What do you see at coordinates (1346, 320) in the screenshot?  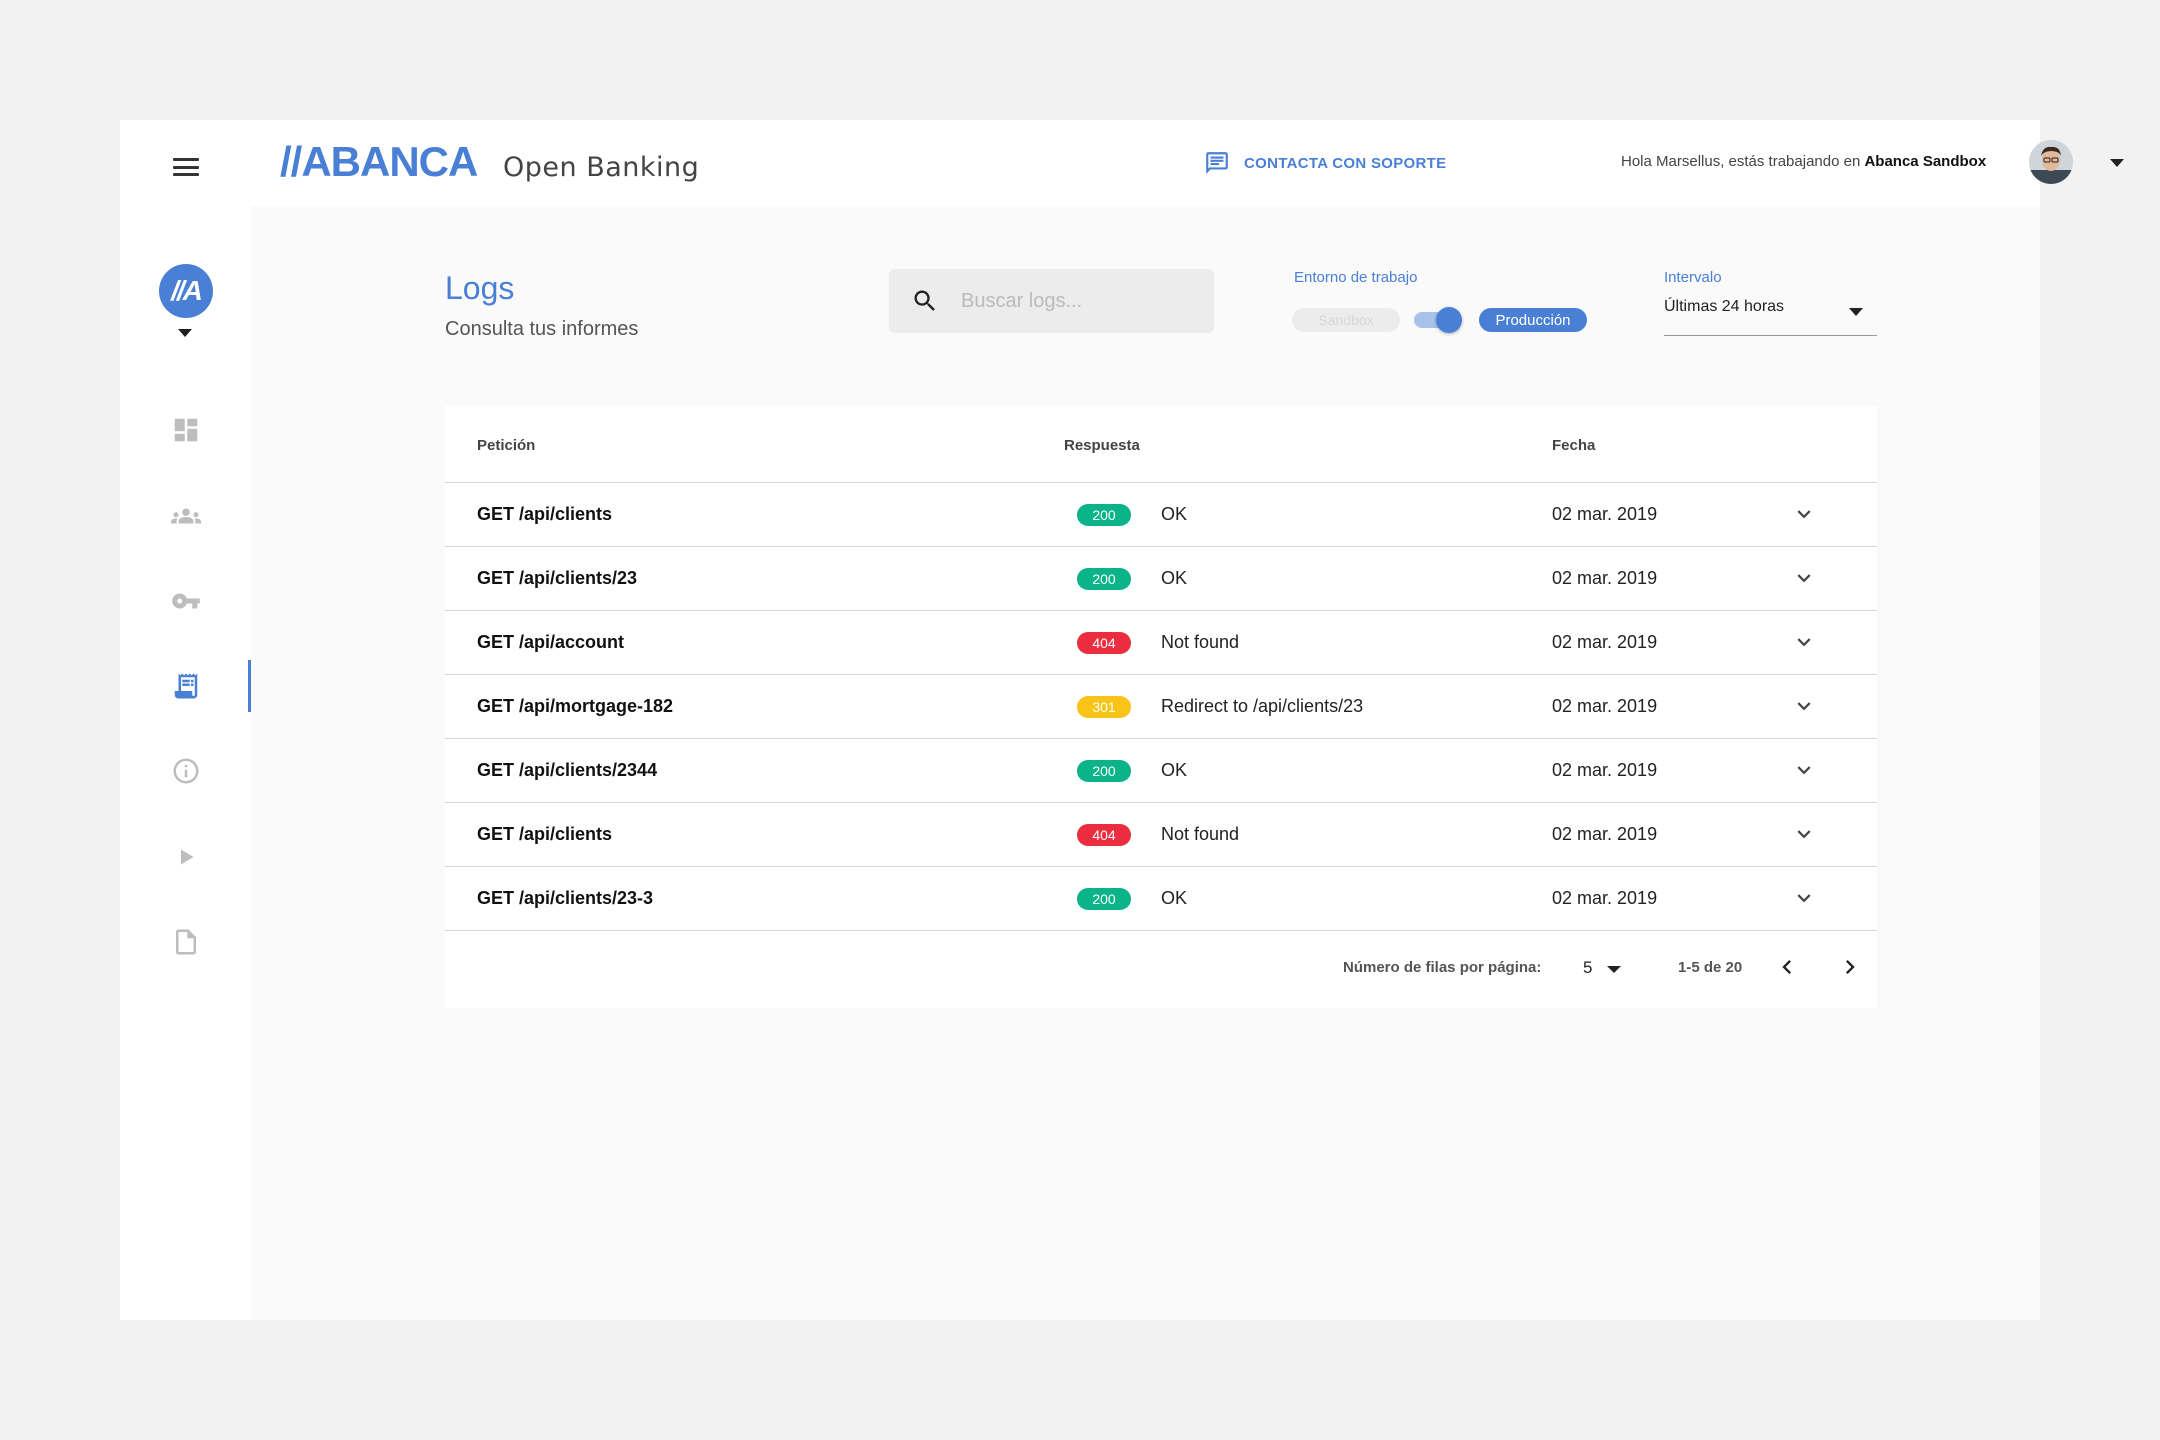 I see `environment-option-sandbox: Sandbox` at bounding box center [1346, 320].